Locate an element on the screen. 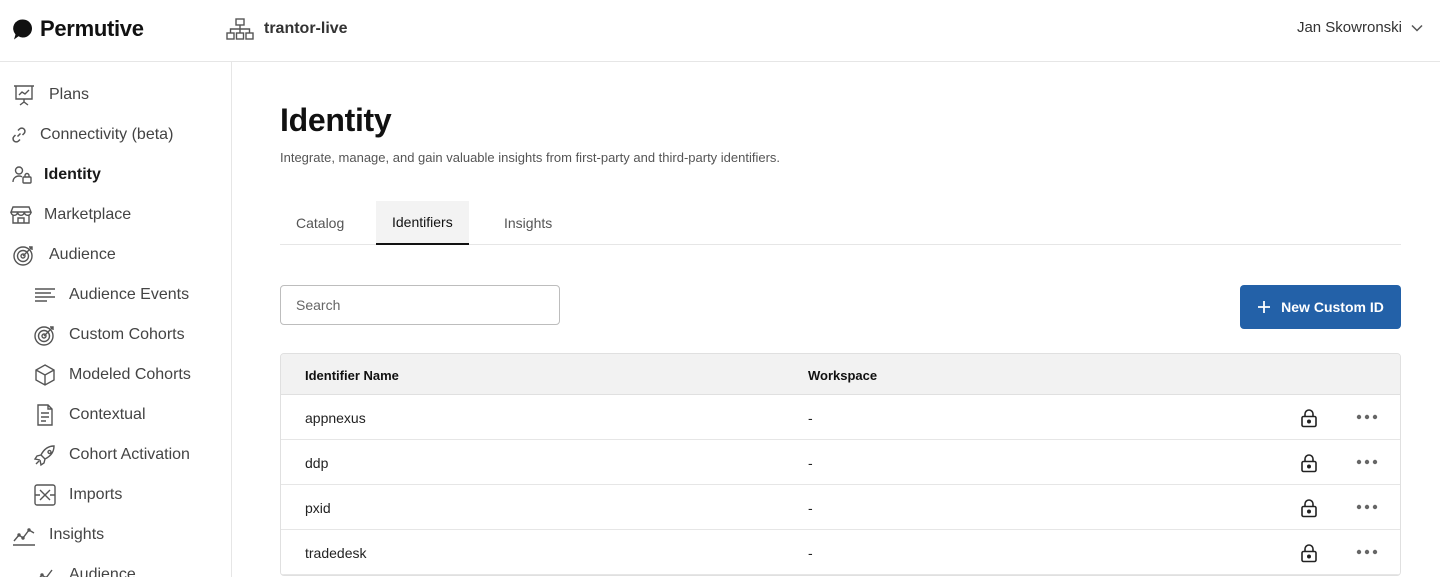 Image resolution: width=1440 pixels, height=577 pixels. table-header: Identifier Name Workspace is located at coordinates (840, 374).